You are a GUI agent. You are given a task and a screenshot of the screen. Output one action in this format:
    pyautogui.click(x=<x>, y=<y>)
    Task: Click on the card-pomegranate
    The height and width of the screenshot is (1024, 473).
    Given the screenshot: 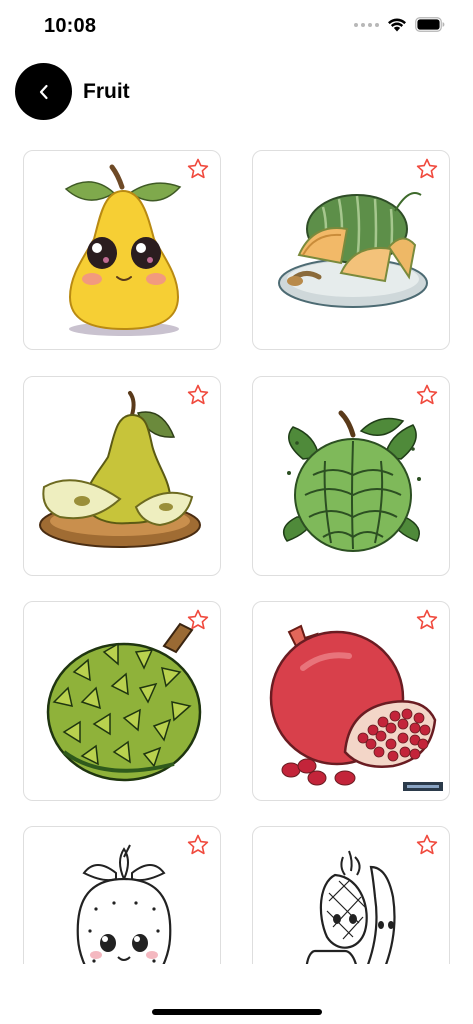 What is the action you would take?
    pyautogui.click(x=351, y=701)
    